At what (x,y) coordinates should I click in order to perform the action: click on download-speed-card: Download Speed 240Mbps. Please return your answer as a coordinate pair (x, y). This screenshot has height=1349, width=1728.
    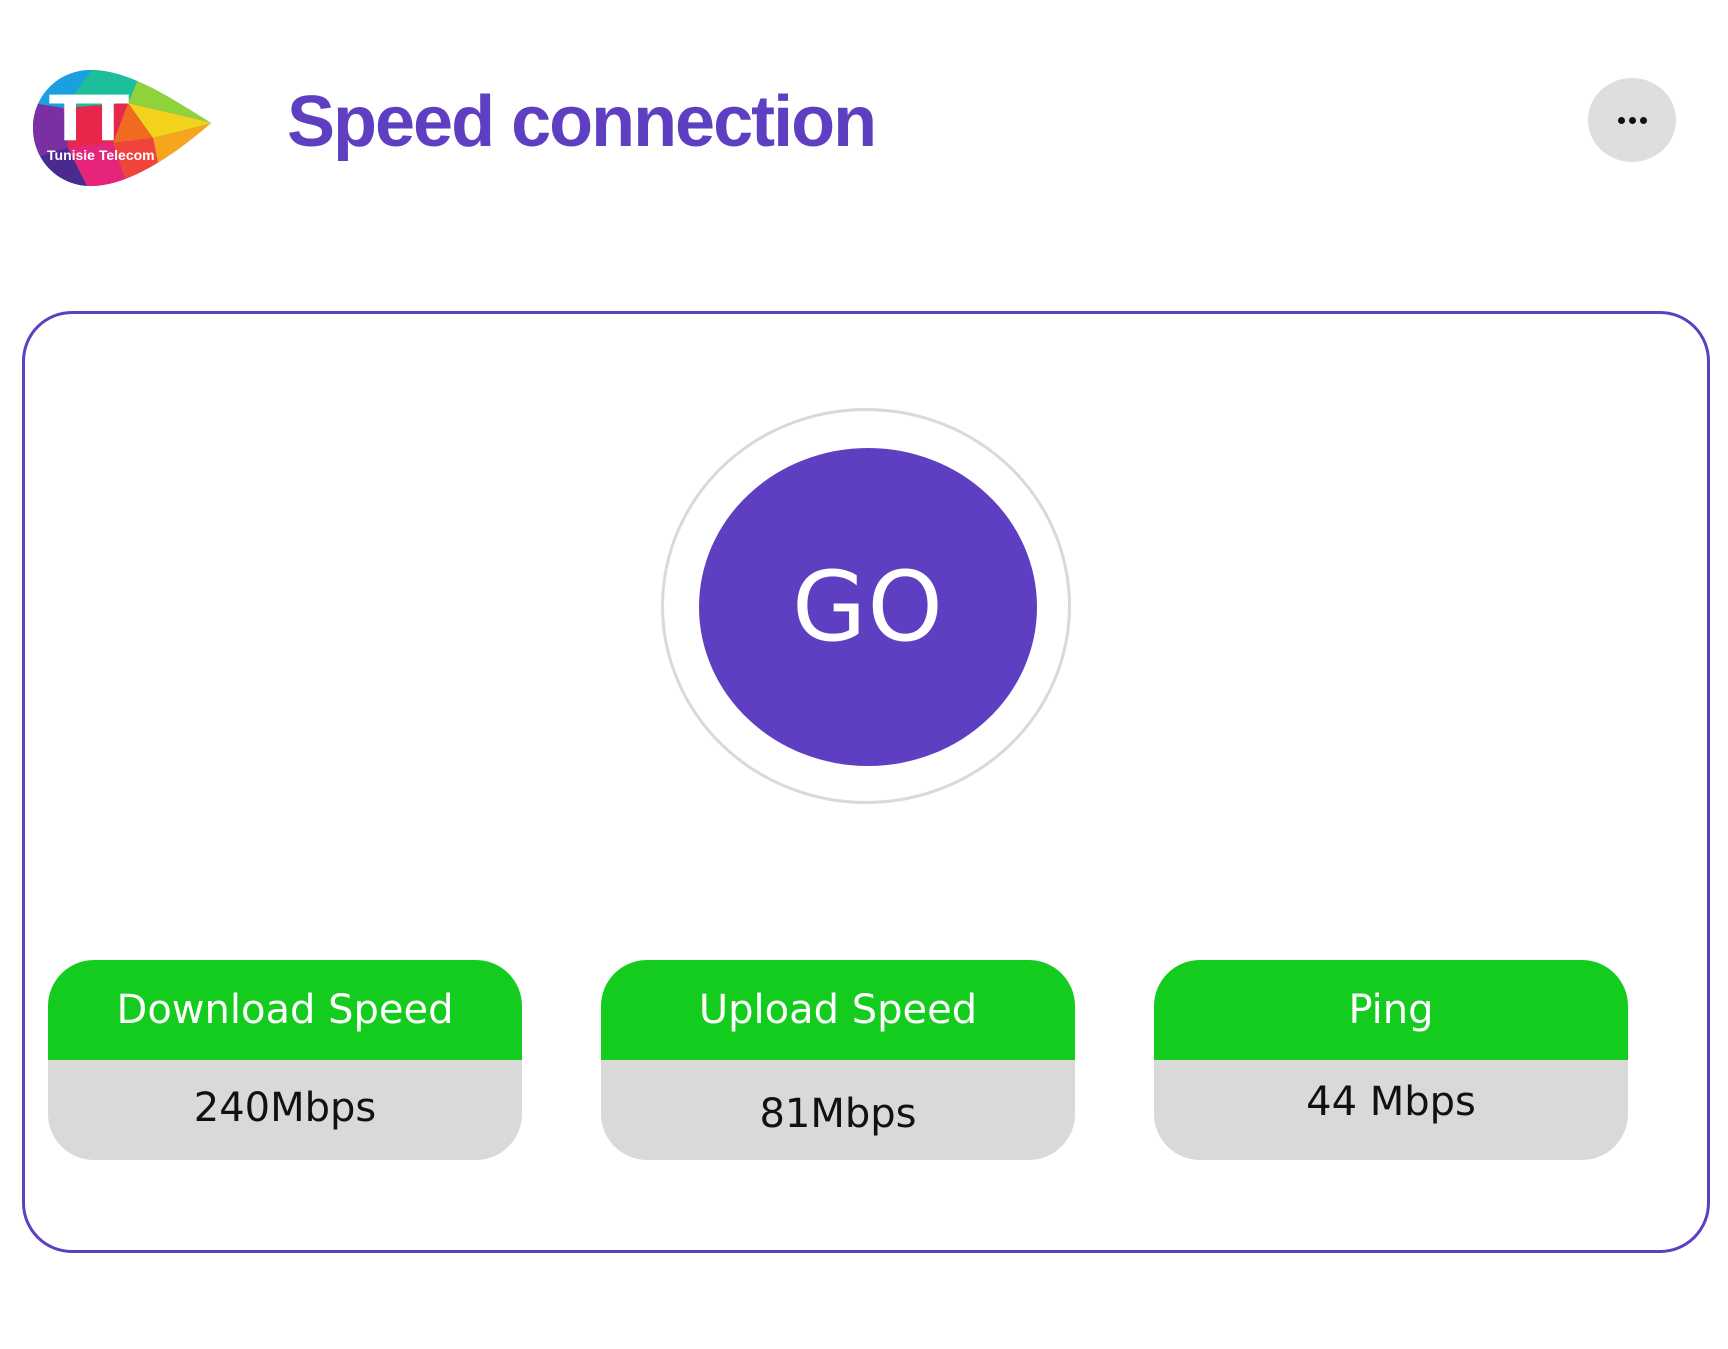
    Looking at the image, I should click on (285, 1060).